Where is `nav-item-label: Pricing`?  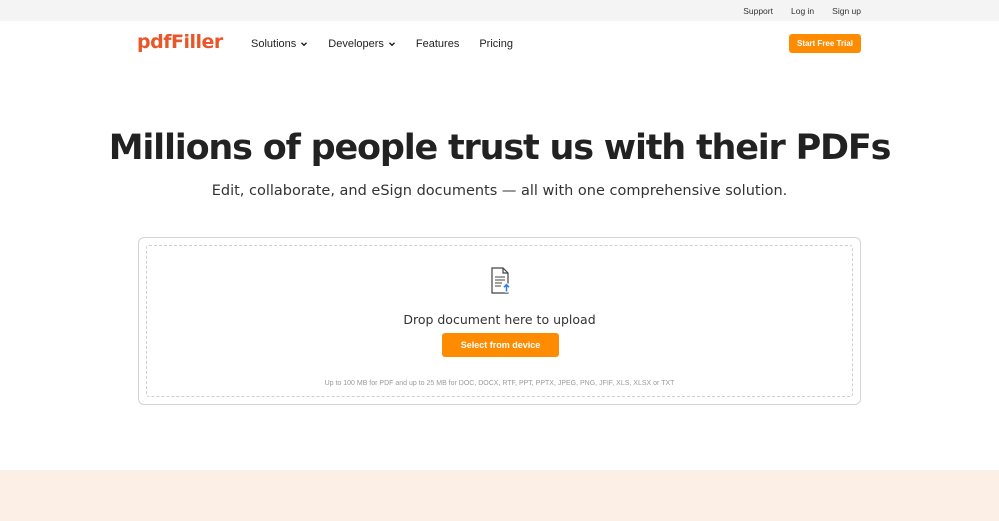
nav-item-label: Pricing is located at coordinates (496, 44).